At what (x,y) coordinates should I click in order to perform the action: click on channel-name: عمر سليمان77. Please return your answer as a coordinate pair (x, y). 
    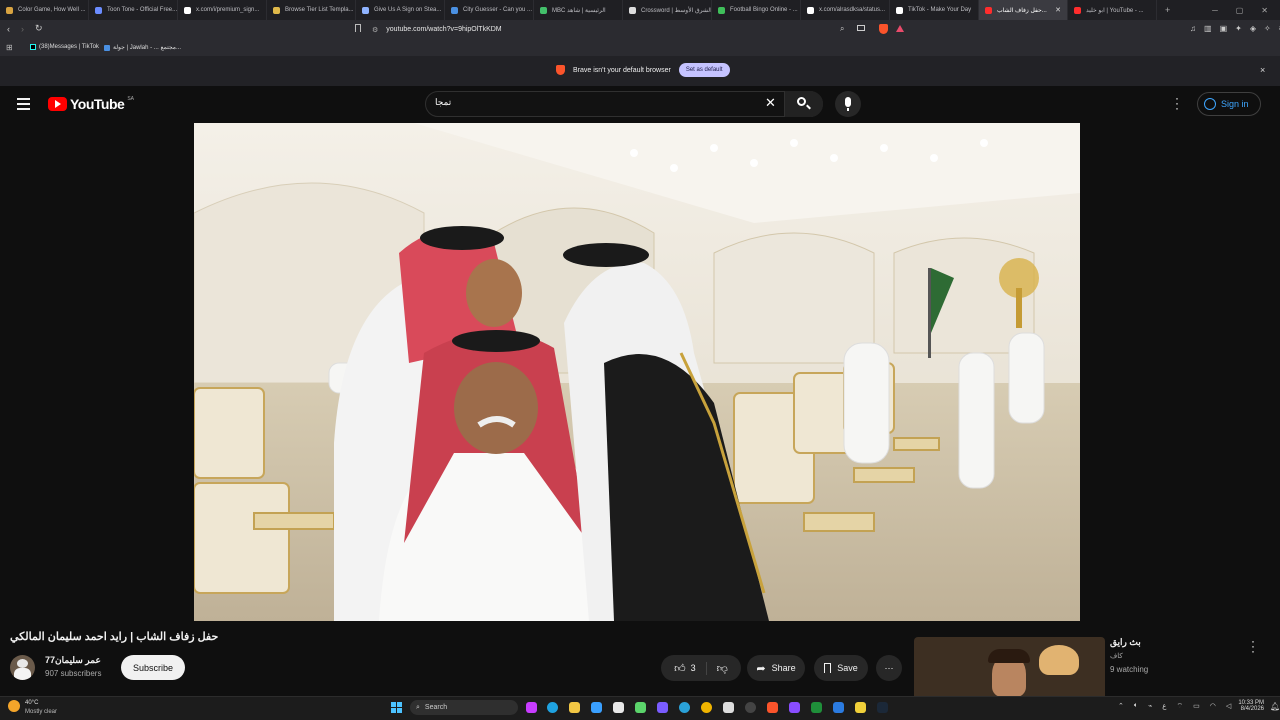
    Looking at the image, I should click on (73, 660).